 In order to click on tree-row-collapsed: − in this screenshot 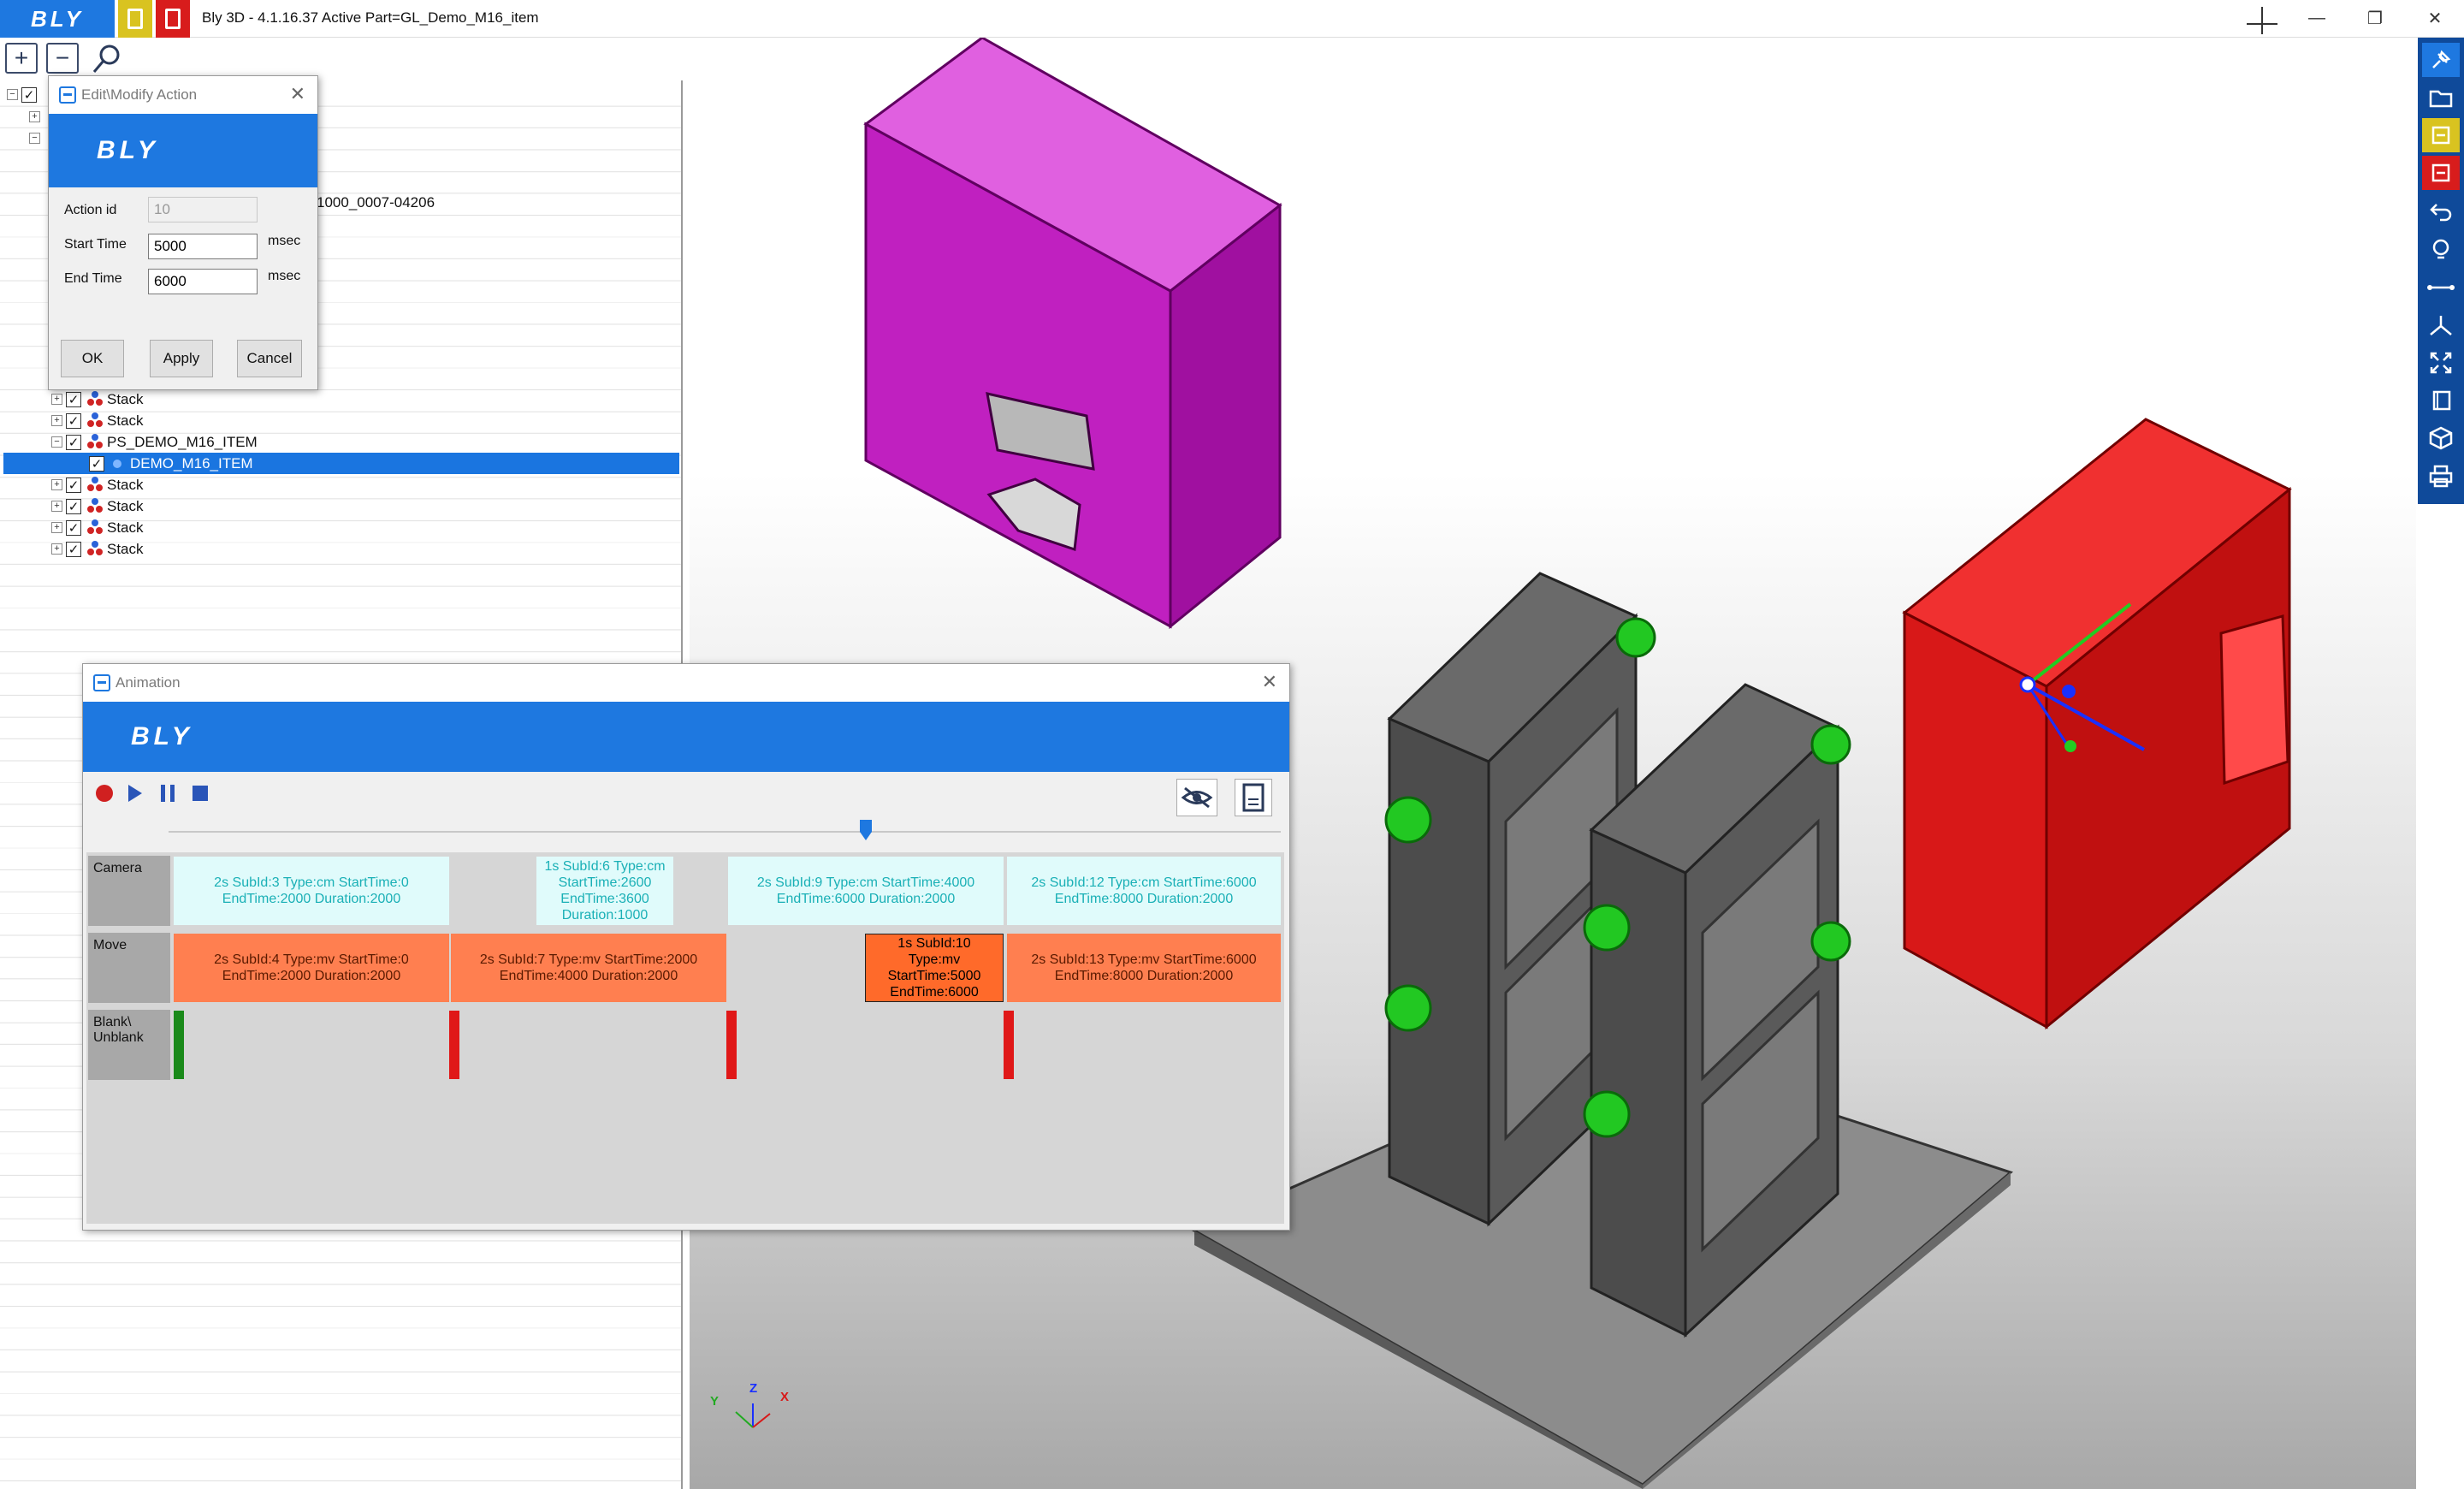, I will do `click(36, 138)`.